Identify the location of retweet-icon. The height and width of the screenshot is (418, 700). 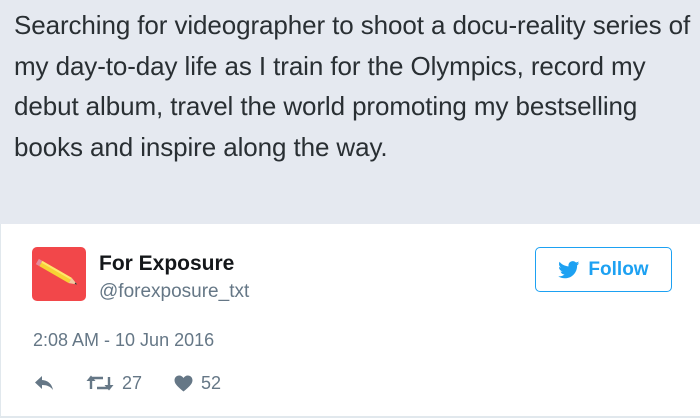
(100, 383).